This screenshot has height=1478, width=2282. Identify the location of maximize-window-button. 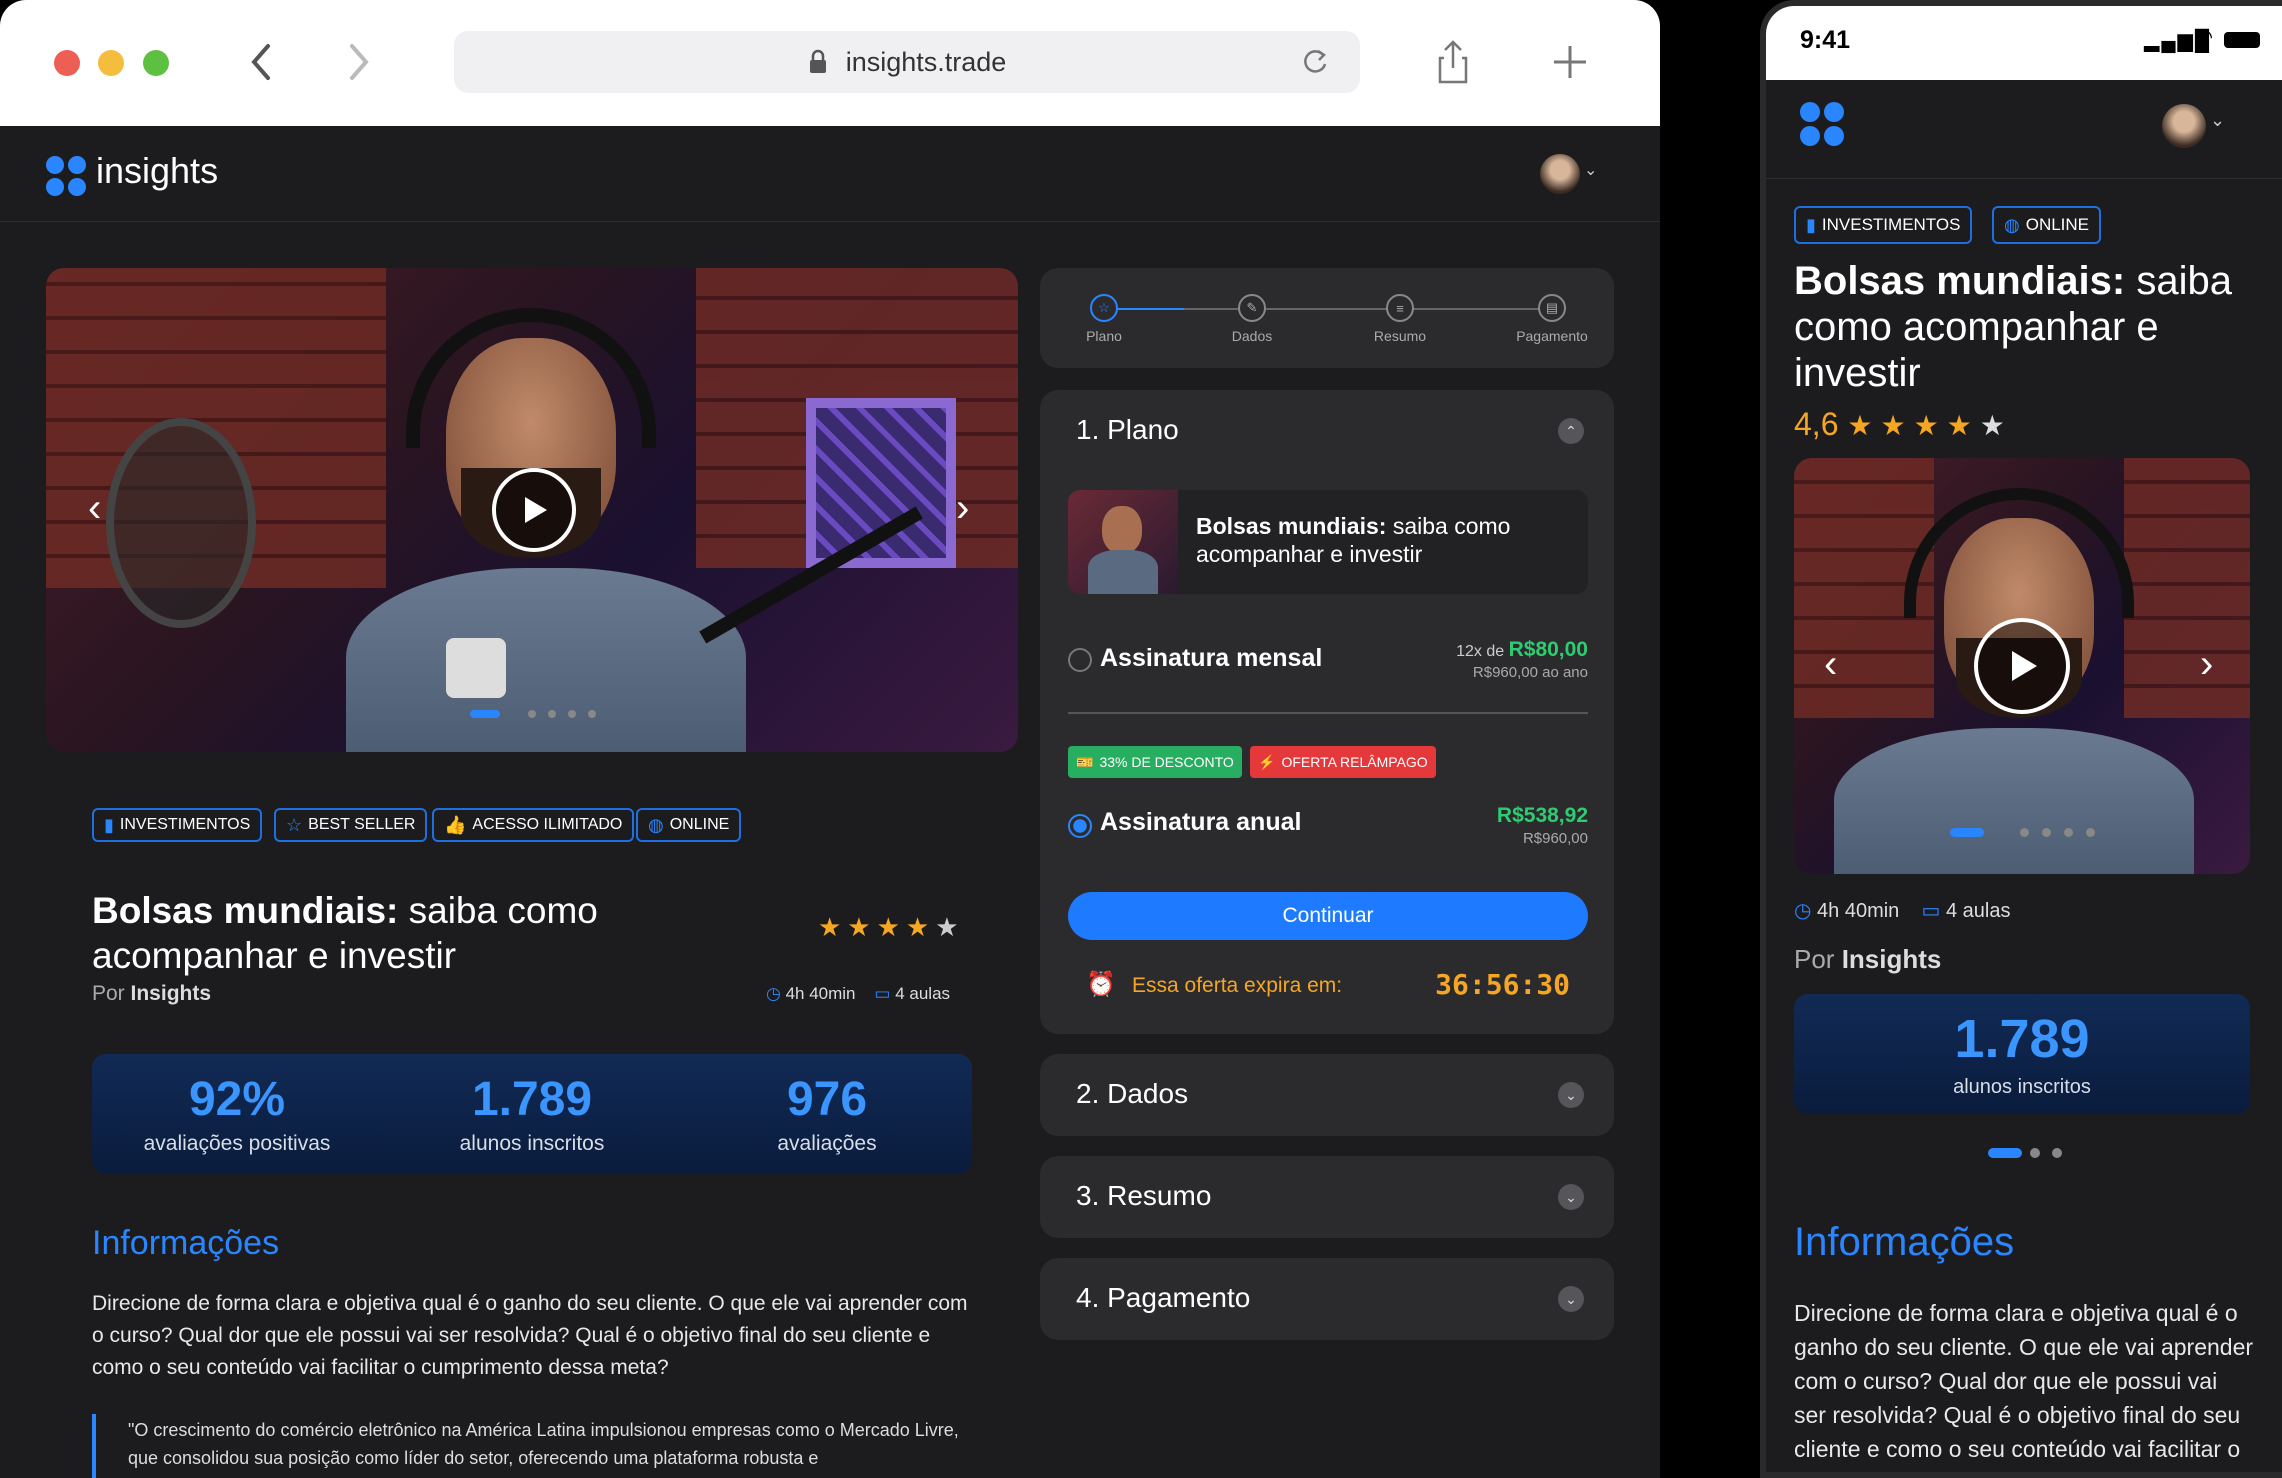
(156, 63).